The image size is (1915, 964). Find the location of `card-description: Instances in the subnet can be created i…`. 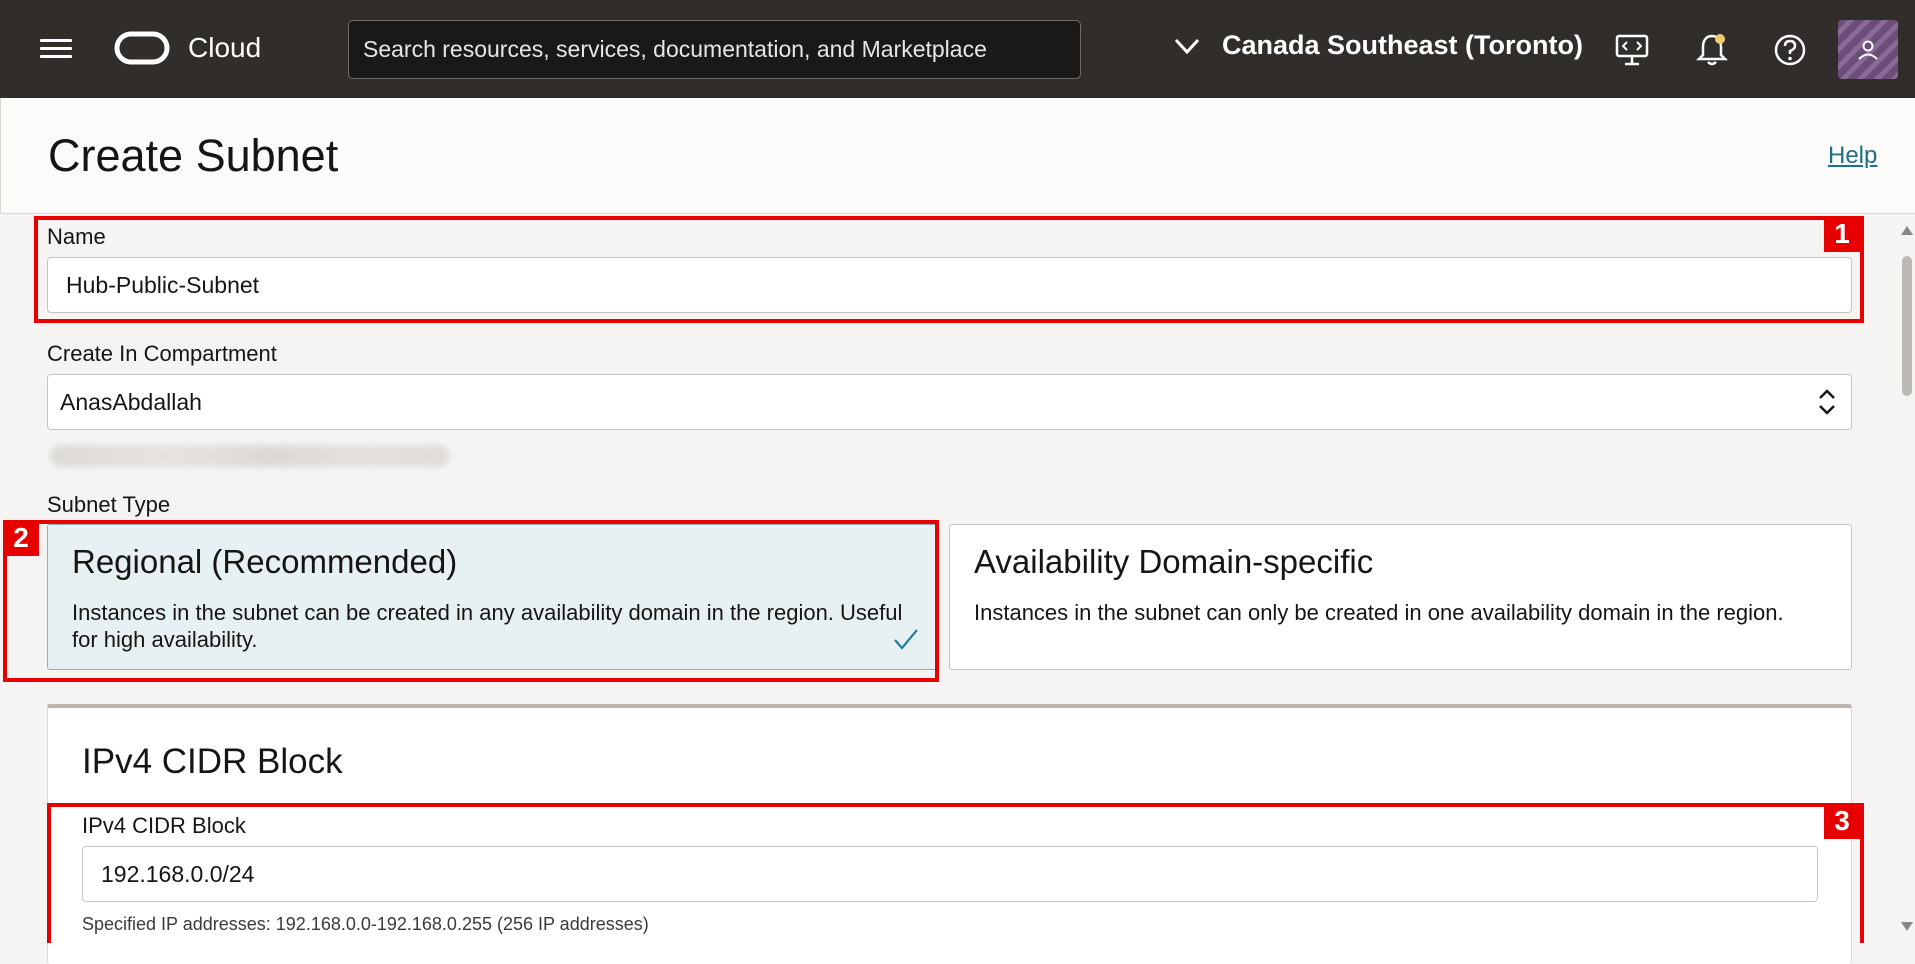

card-description: Instances in the subnet can be created i… is located at coordinates (487, 626).